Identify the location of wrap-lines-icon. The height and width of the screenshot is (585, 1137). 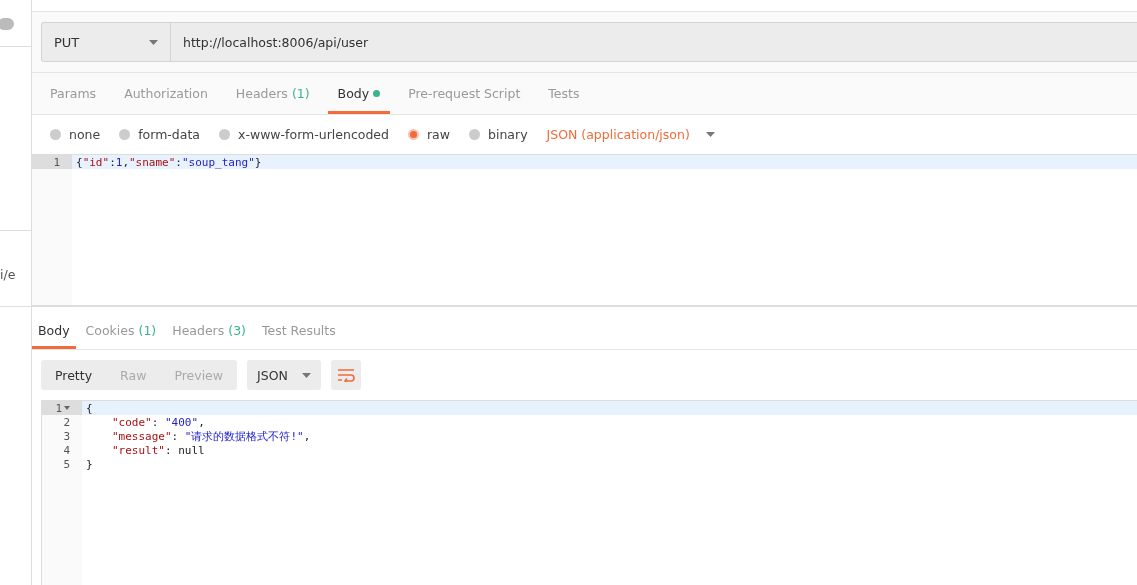
(345, 375).